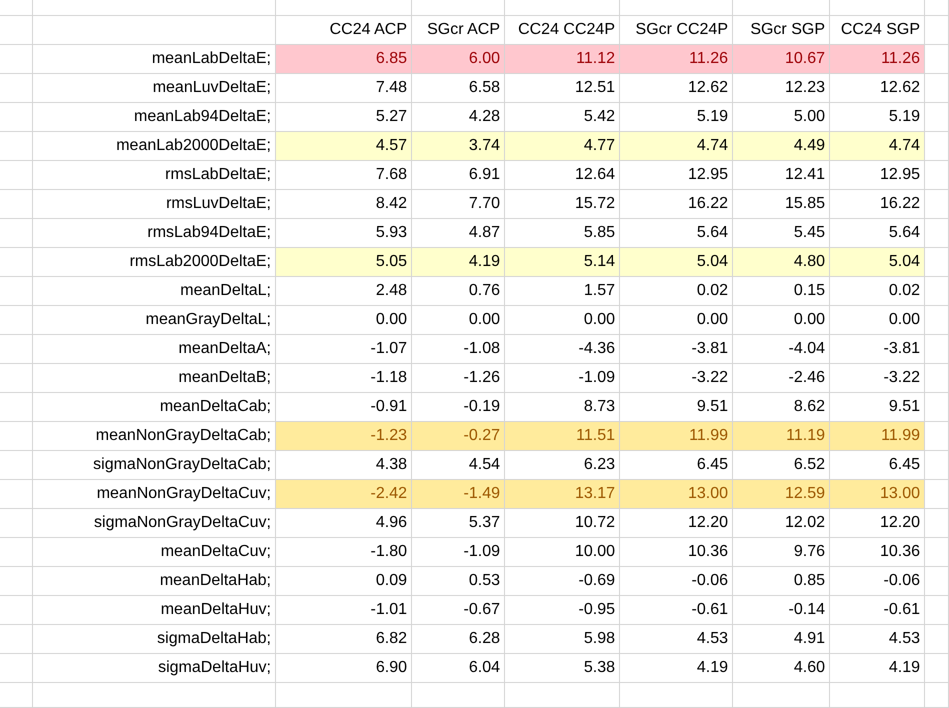  I want to click on table-cell: 5.38, so click(599, 668).